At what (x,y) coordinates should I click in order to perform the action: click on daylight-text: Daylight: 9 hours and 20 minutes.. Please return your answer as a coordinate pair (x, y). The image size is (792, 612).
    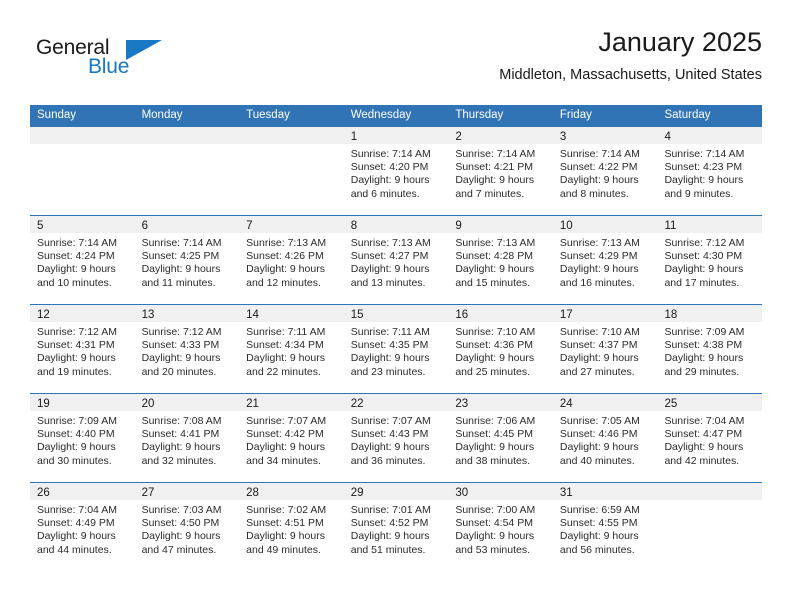
    Looking at the image, I should click on (181, 365).